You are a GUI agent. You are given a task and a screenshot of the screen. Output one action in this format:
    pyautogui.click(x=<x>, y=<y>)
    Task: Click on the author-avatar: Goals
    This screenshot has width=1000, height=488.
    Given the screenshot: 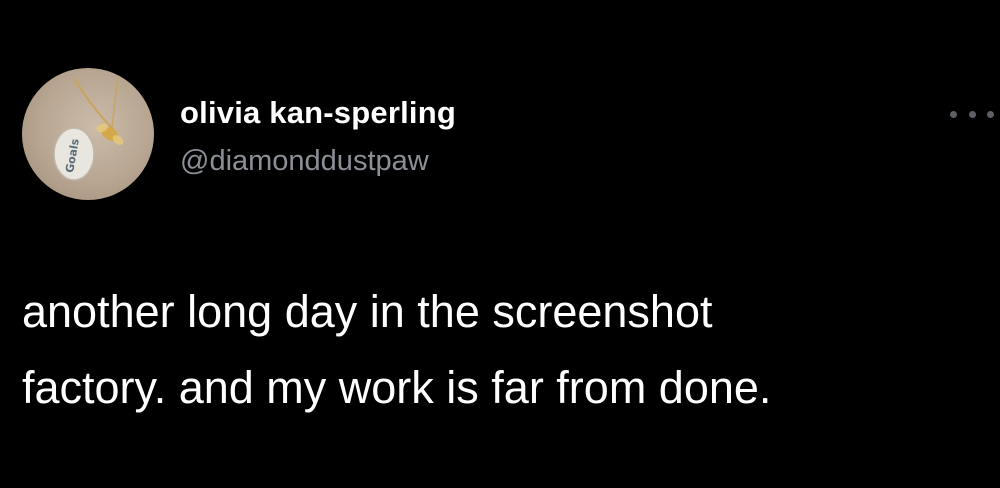 What is the action you would take?
    pyautogui.click(x=88, y=134)
    